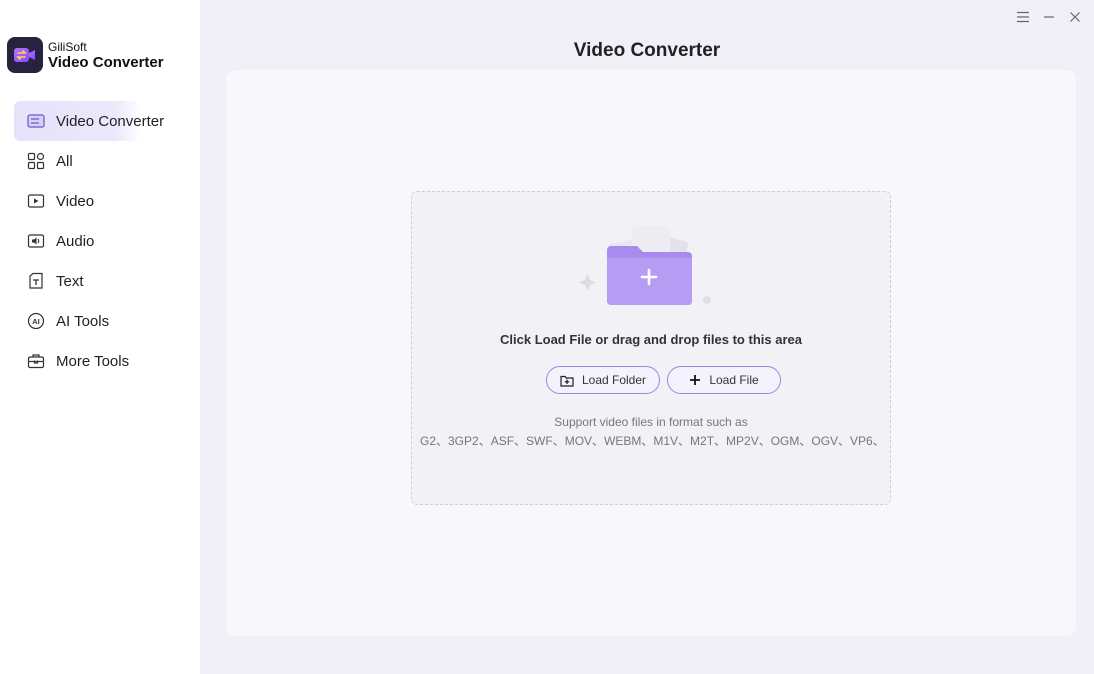 The width and height of the screenshot is (1094, 674). I want to click on video-converter-icon, so click(36, 121).